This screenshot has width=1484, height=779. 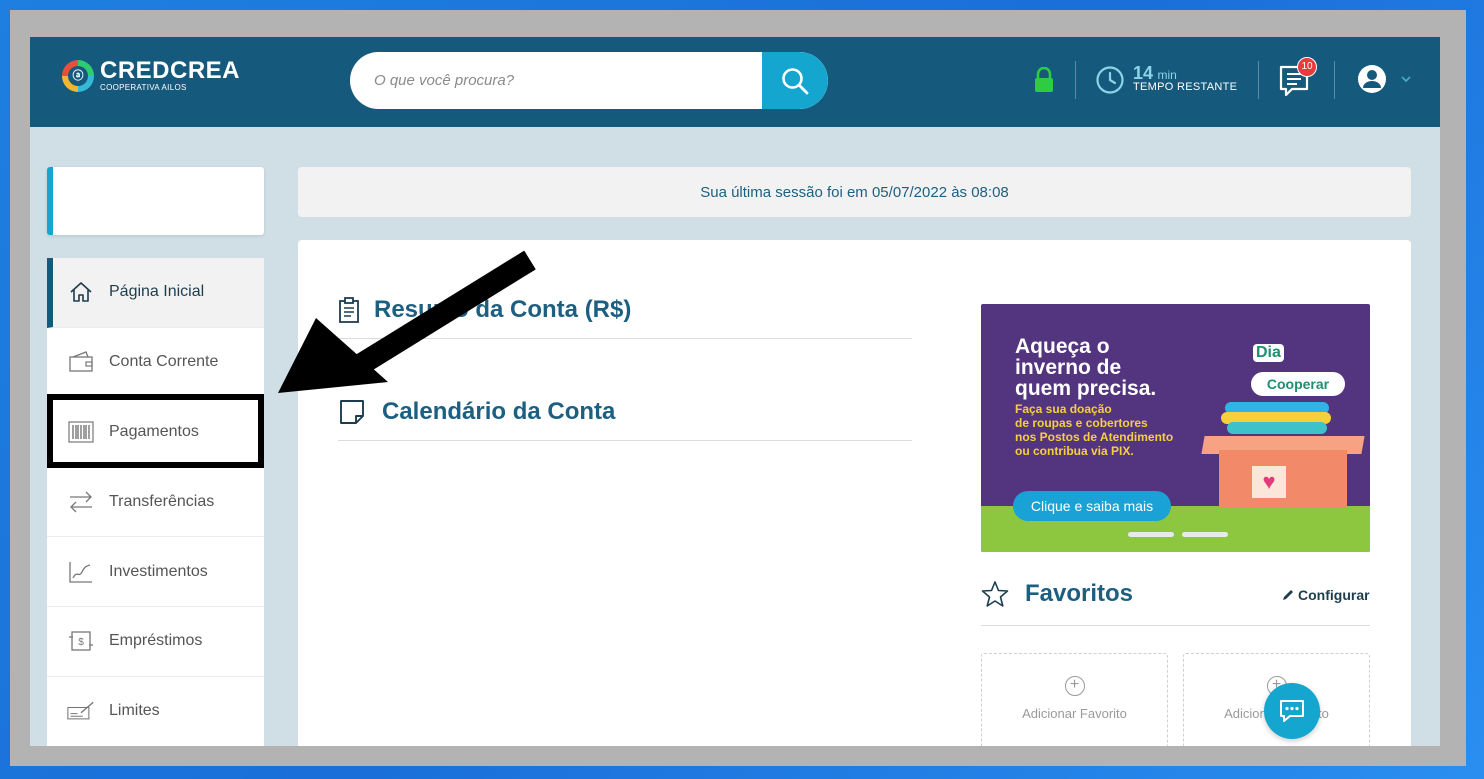 What do you see at coordinates (1143, 73) in the screenshot?
I see `timer-value: 14` at bounding box center [1143, 73].